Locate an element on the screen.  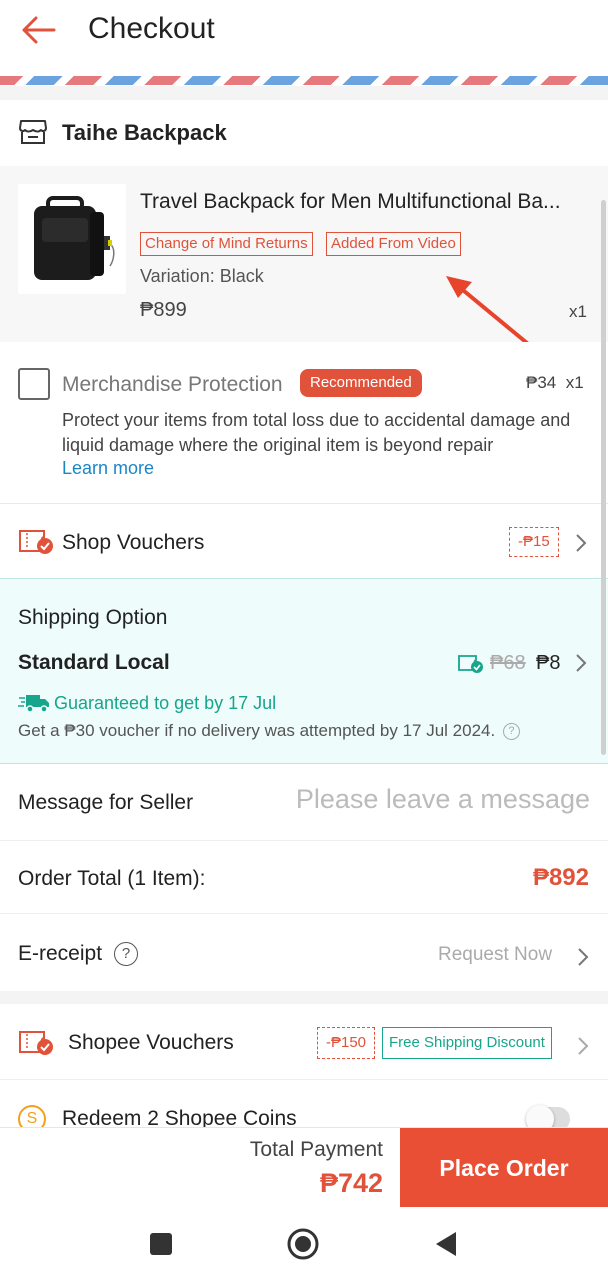
product-price: ₱899 is located at coordinates (163, 310).